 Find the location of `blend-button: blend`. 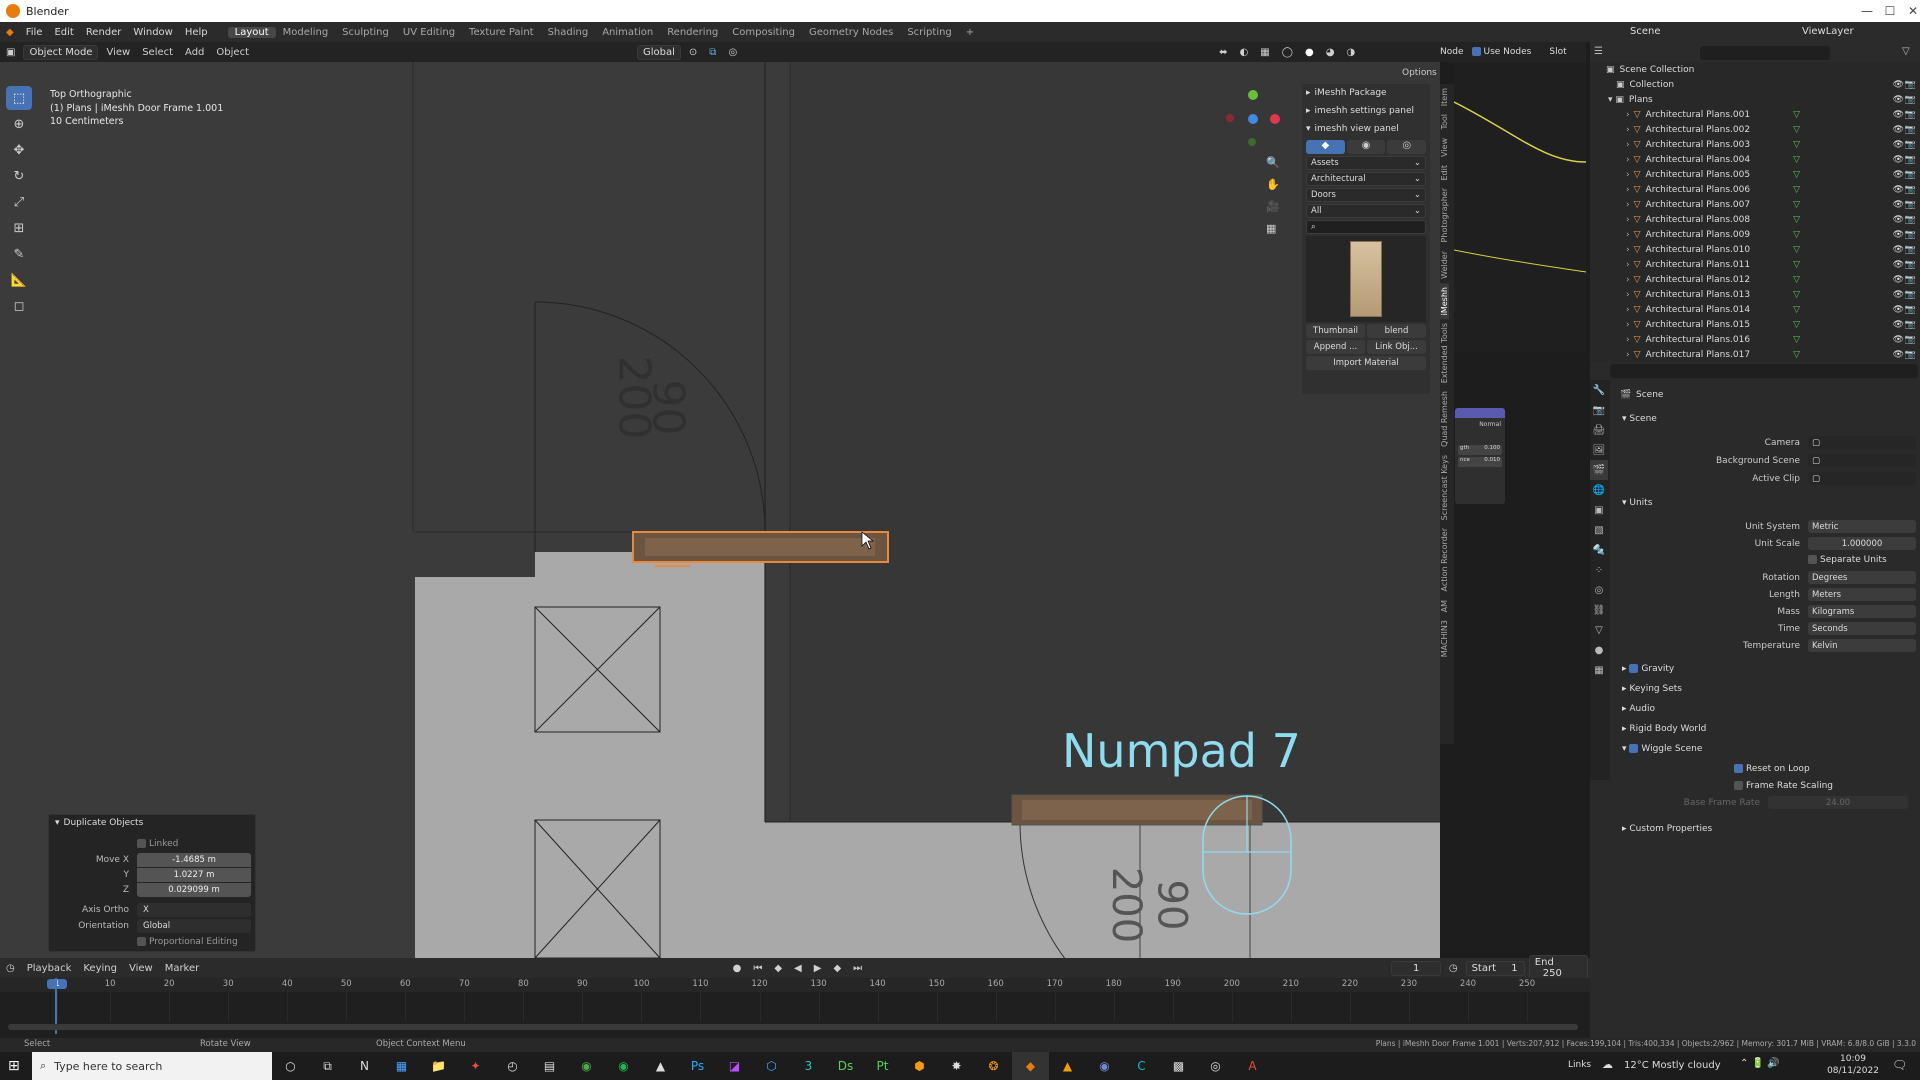

blend-button: blend is located at coordinates (1396, 331).